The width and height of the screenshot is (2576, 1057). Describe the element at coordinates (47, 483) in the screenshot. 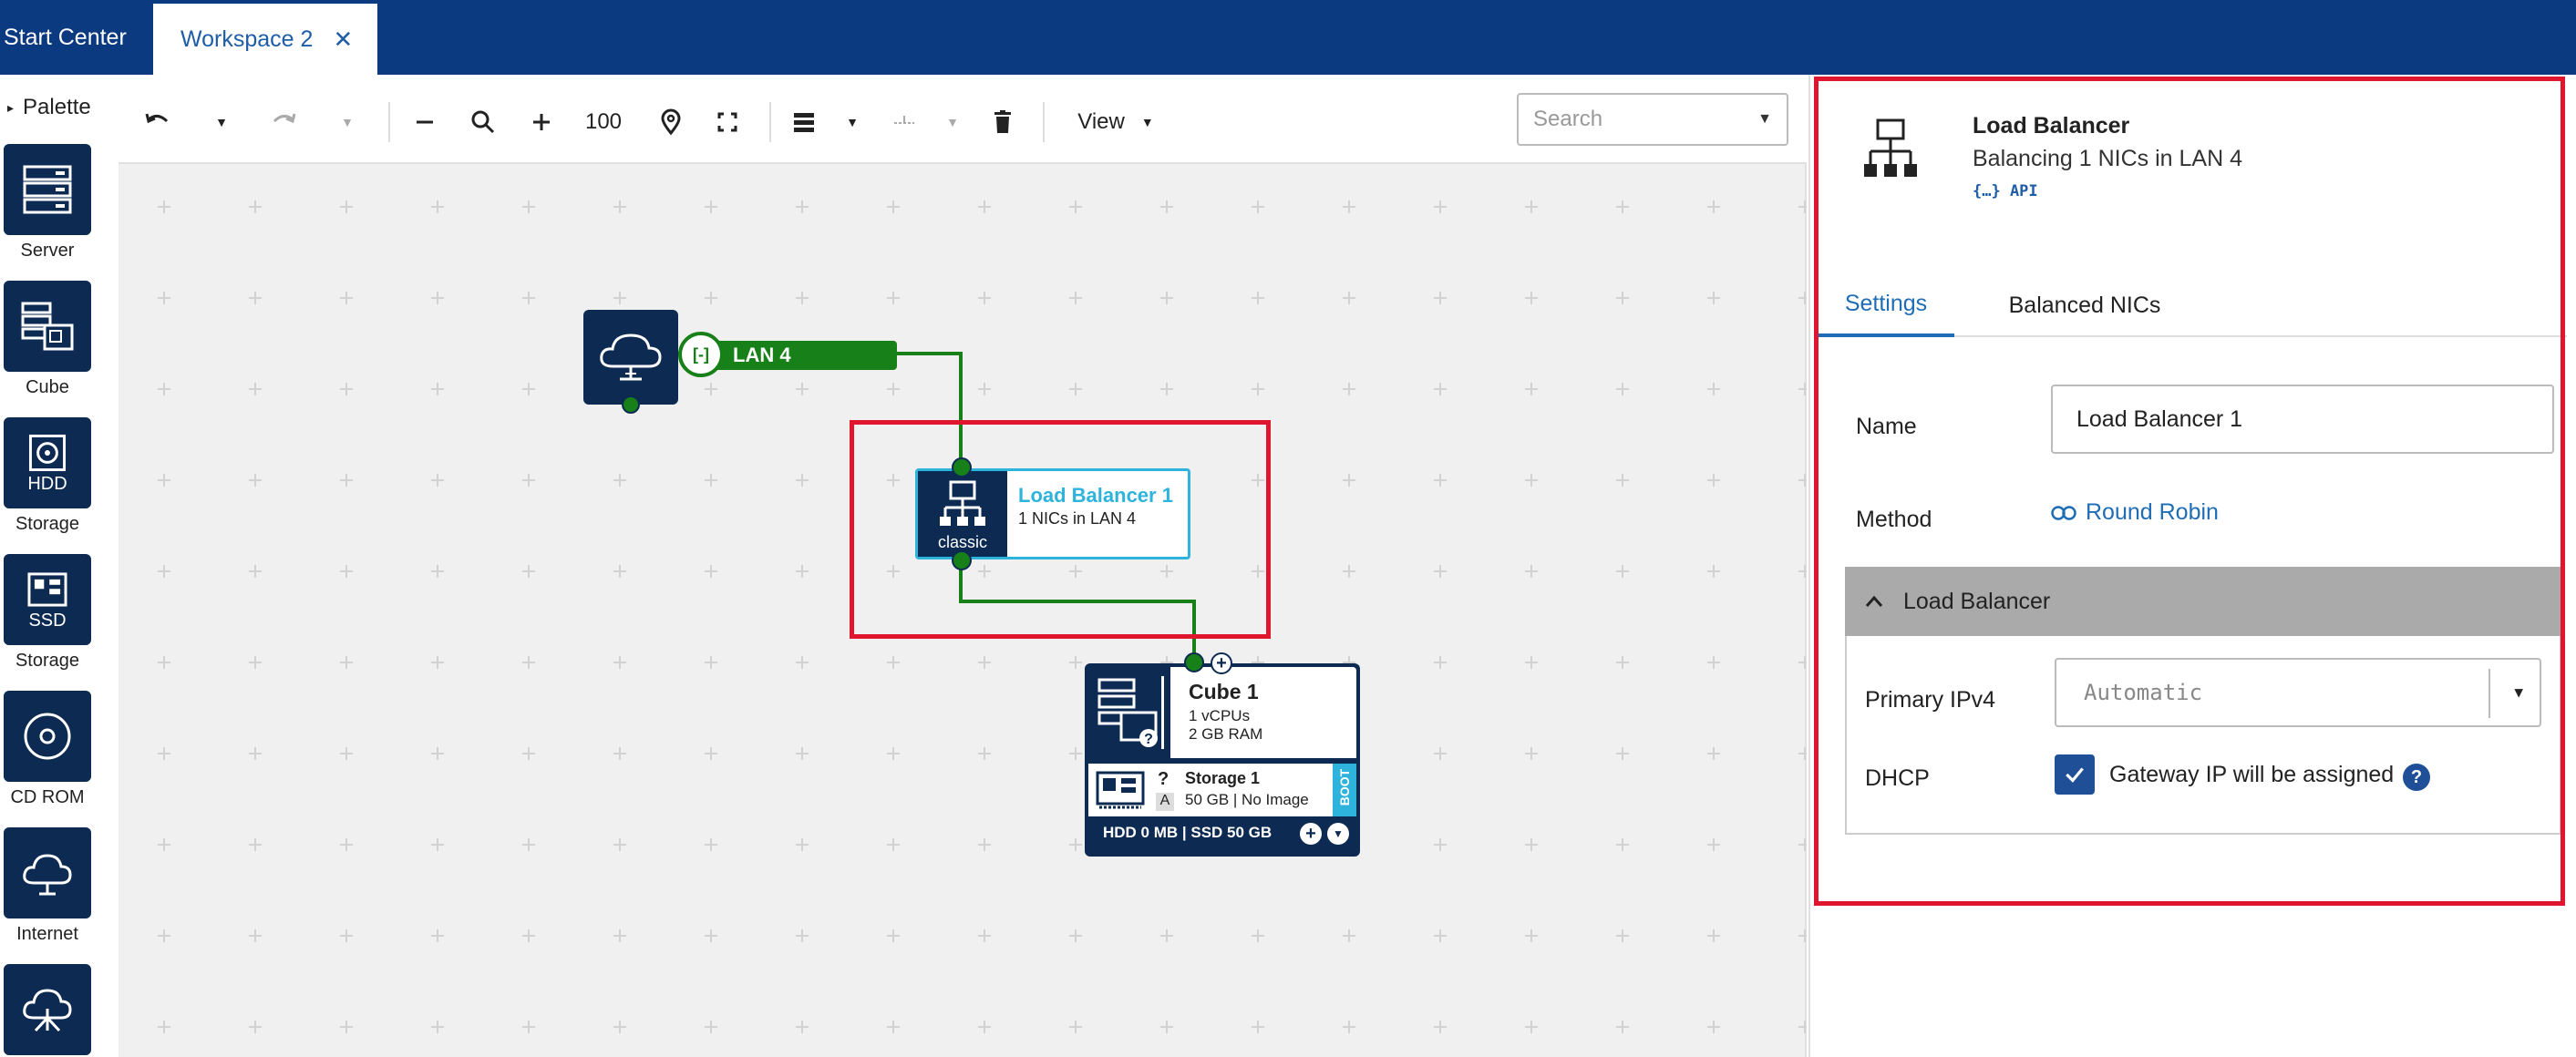

I see `hdd-tile-label: HDD` at that location.